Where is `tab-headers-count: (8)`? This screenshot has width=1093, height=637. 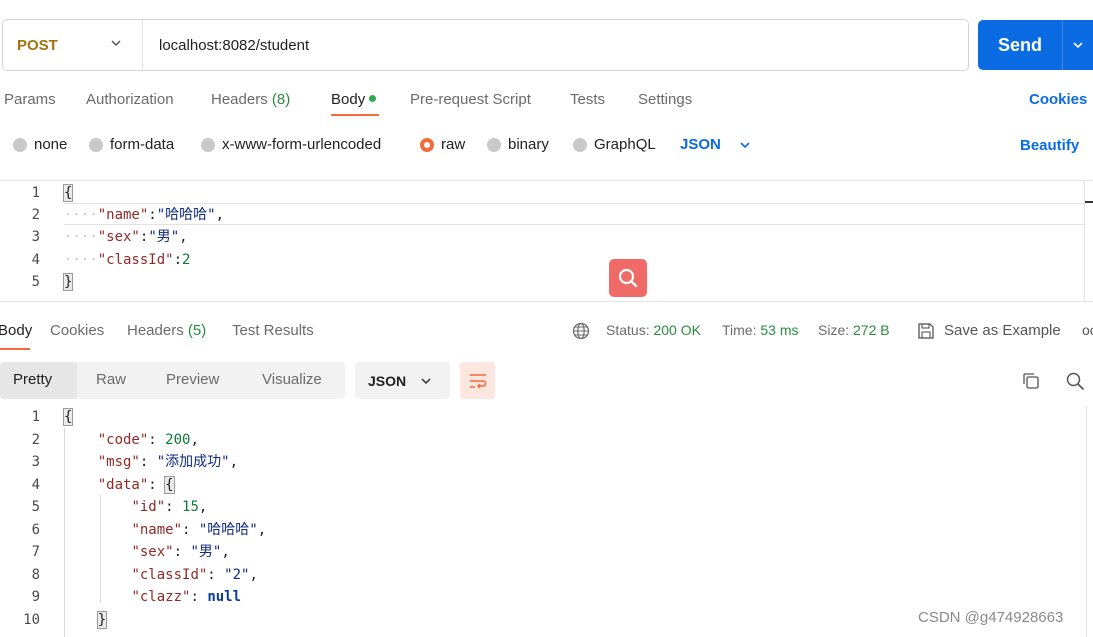
tab-headers-count: (8) is located at coordinates (281, 99).